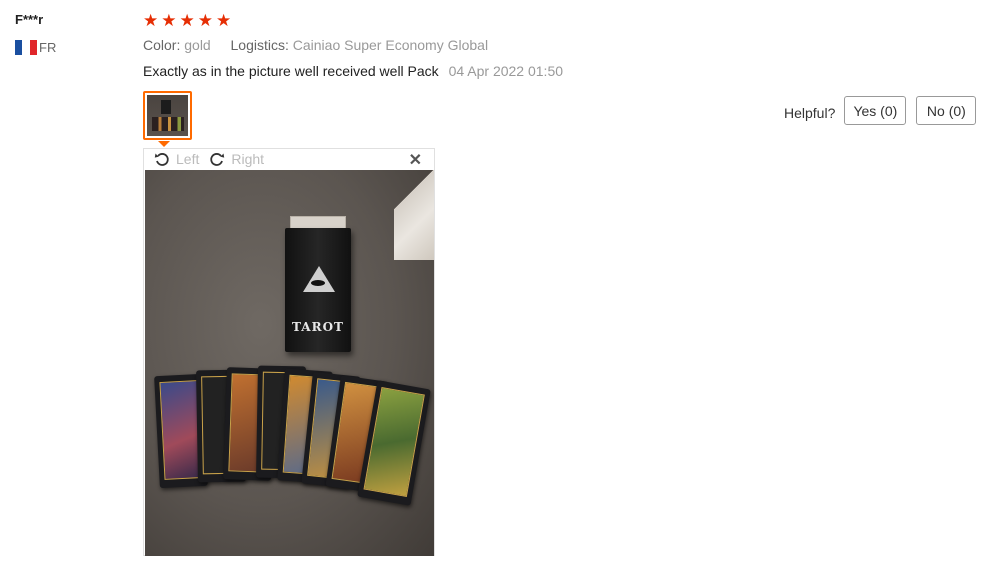 The width and height of the screenshot is (1000, 571). What do you see at coordinates (946, 110) in the screenshot?
I see `helpful-no-button: No (0)` at bounding box center [946, 110].